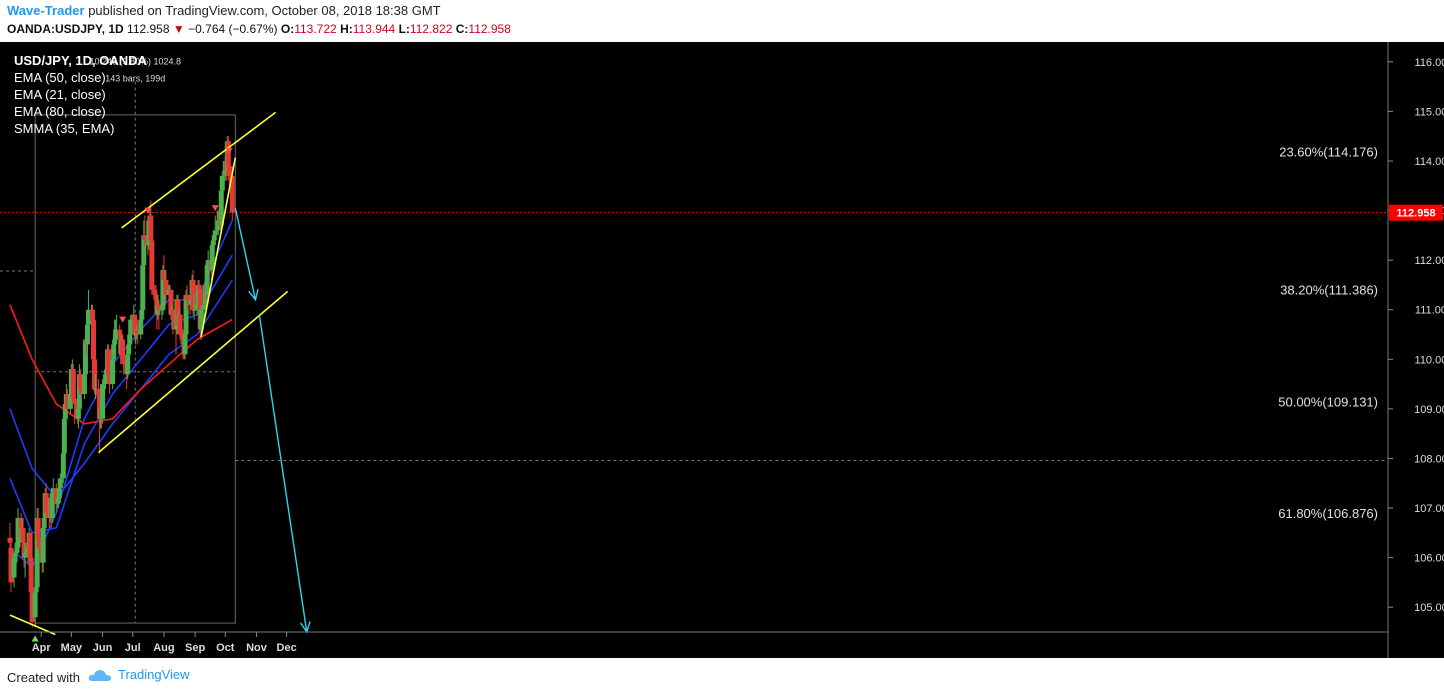 The width and height of the screenshot is (1444, 695). I want to click on time-tick-label: Sep, so click(195, 648).